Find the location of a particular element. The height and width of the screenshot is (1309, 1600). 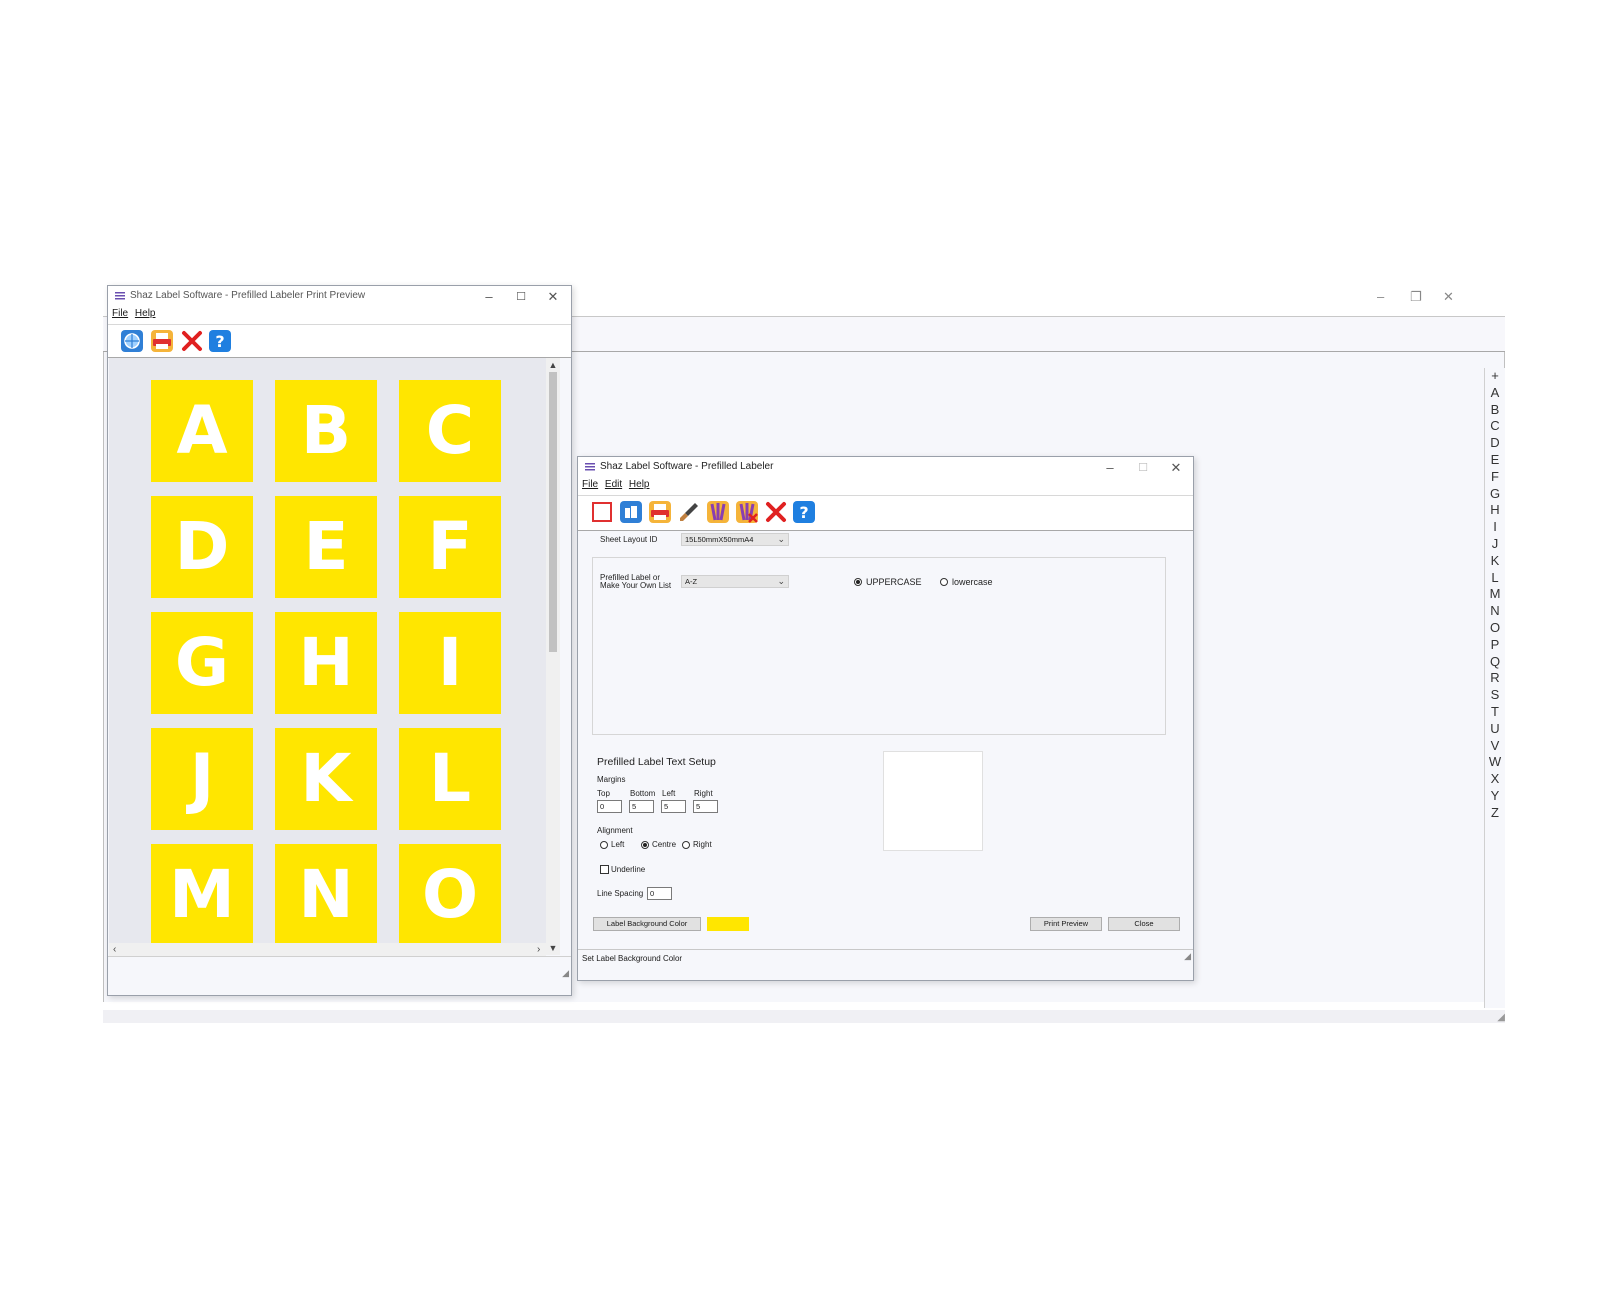

az-index-item: R is located at coordinates (1495, 678).